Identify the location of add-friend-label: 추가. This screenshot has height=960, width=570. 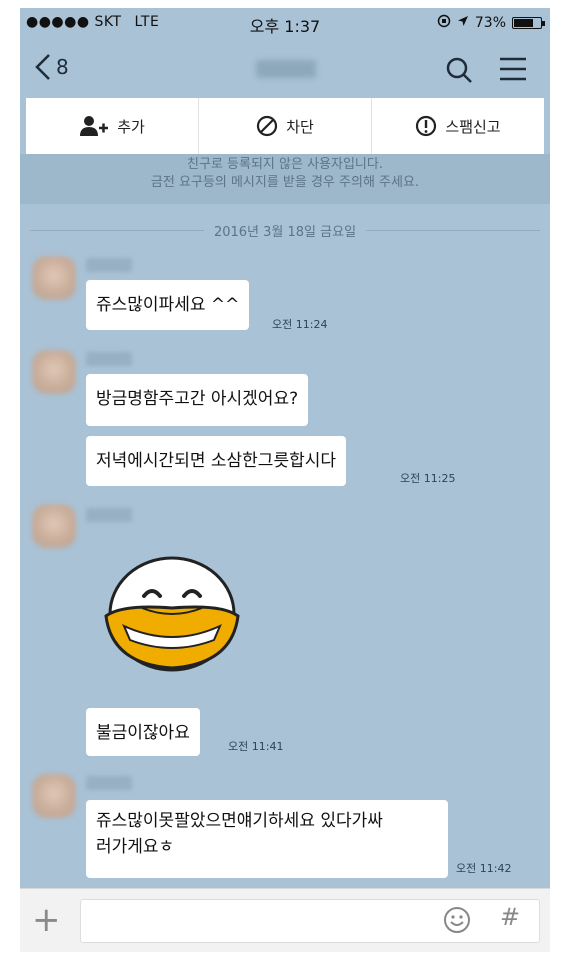
(131, 126).